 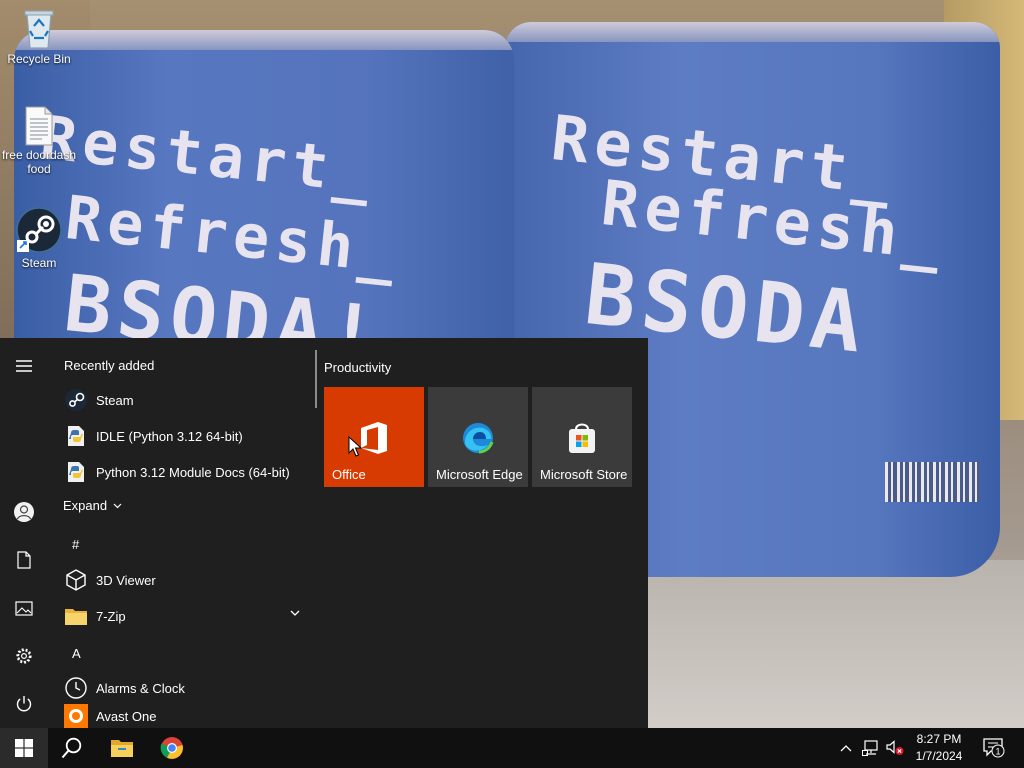 What do you see at coordinates (126, 580) in the screenshot?
I see `app-label: 3D Viewer` at bounding box center [126, 580].